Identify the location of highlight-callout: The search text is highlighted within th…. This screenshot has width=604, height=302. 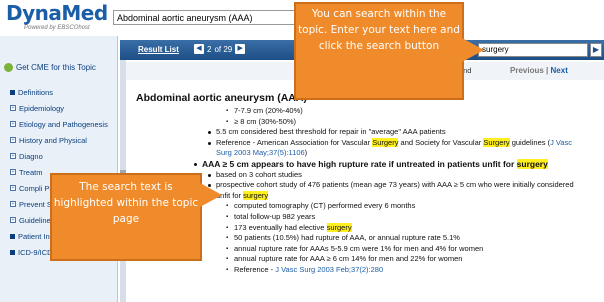
(126, 217).